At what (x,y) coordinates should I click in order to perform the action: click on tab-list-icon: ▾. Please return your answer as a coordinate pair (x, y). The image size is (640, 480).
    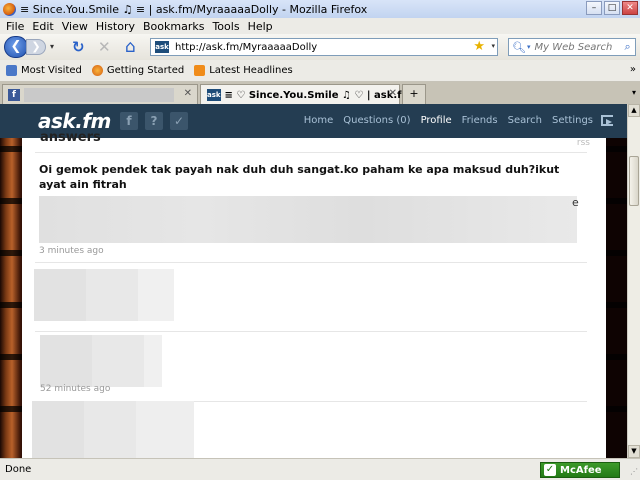
    Looking at the image, I should click on (634, 92).